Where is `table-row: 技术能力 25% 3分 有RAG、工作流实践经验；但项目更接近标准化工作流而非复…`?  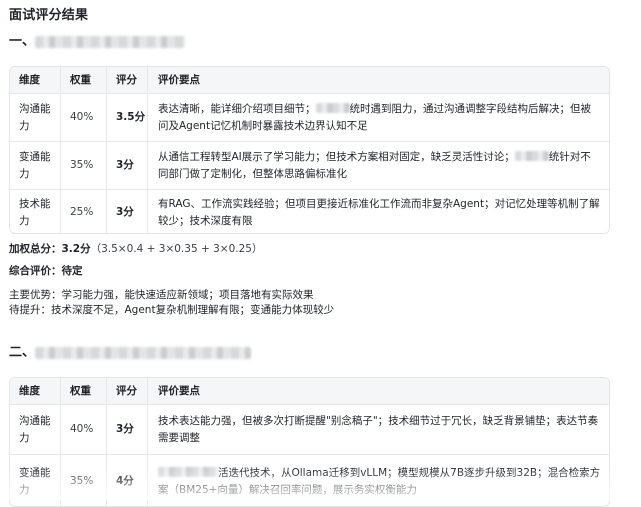
table-row: 技术能力 25% 3分 有RAG、工作流实践经验；但项目更接近标准化工作流而非复… is located at coordinates (309, 211).